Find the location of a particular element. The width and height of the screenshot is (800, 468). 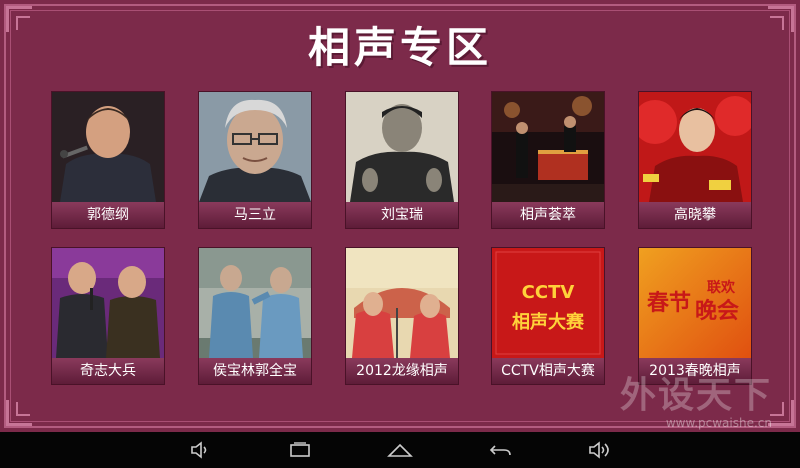

tile-ma-sanli: 马三立 is located at coordinates (255, 160).